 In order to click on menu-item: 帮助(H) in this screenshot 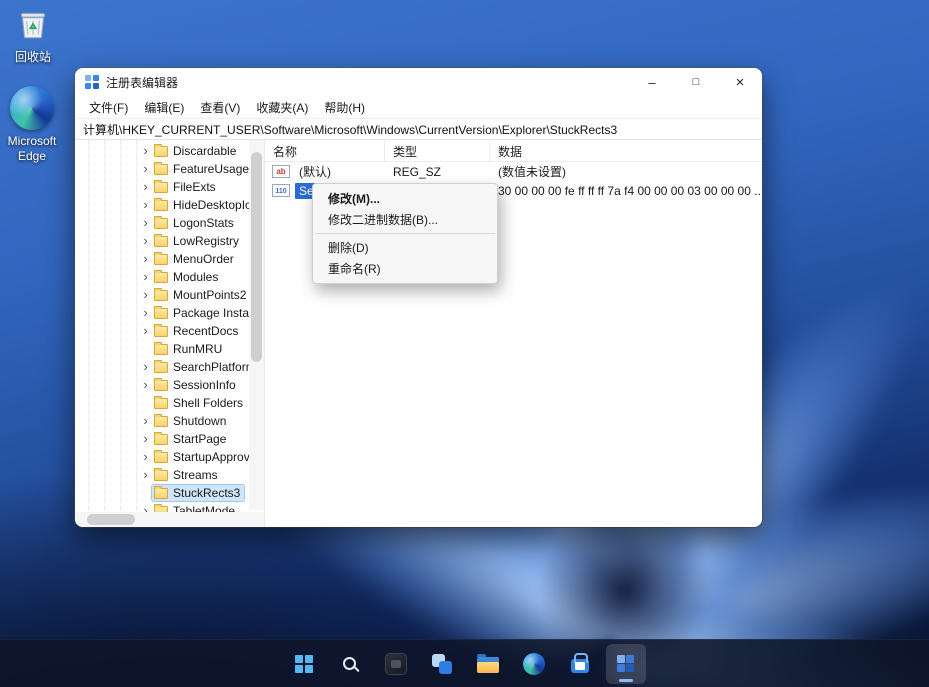, I will do `click(344, 107)`.